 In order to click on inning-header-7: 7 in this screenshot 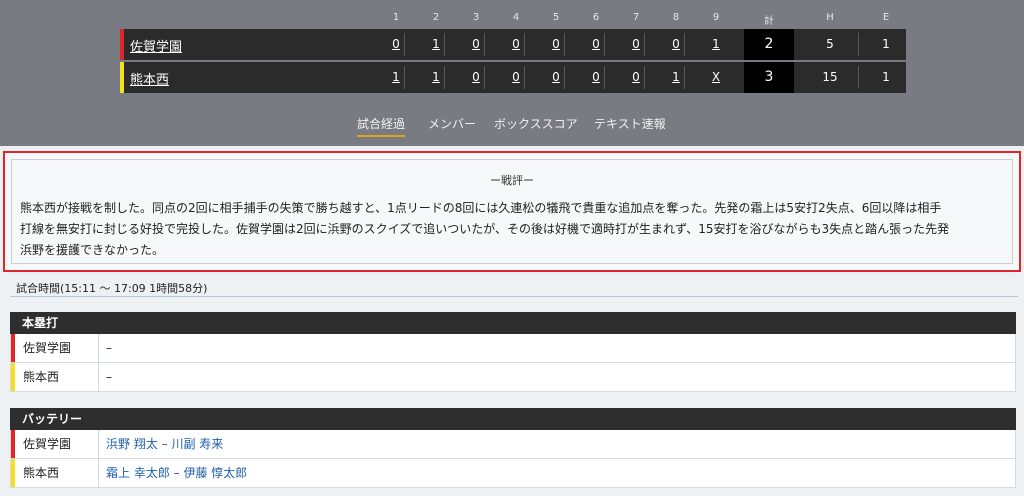, I will do `click(636, 17)`.